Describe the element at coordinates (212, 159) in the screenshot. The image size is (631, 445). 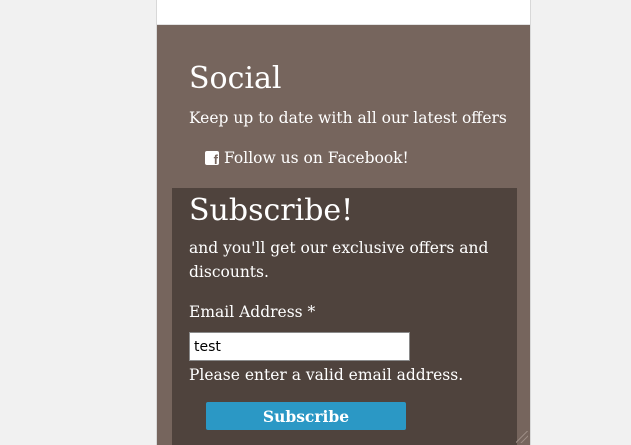
I see `facebook-icon: f` at that location.